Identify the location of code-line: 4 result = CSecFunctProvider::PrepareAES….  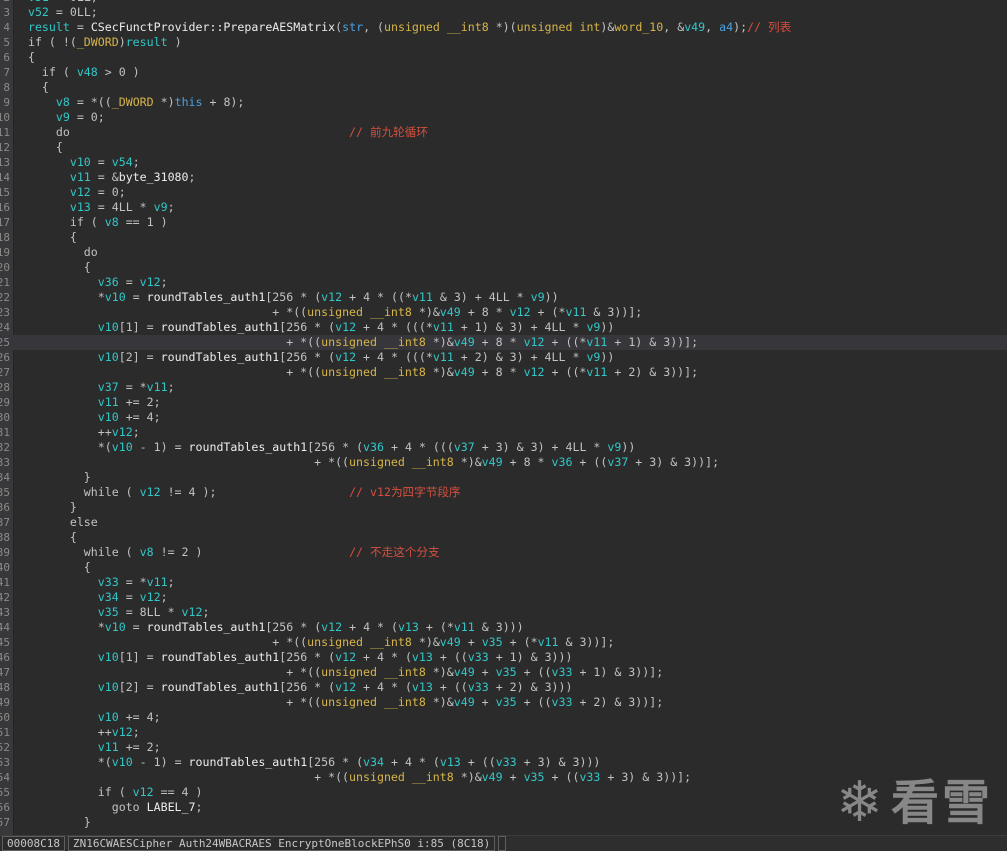
(503, 27).